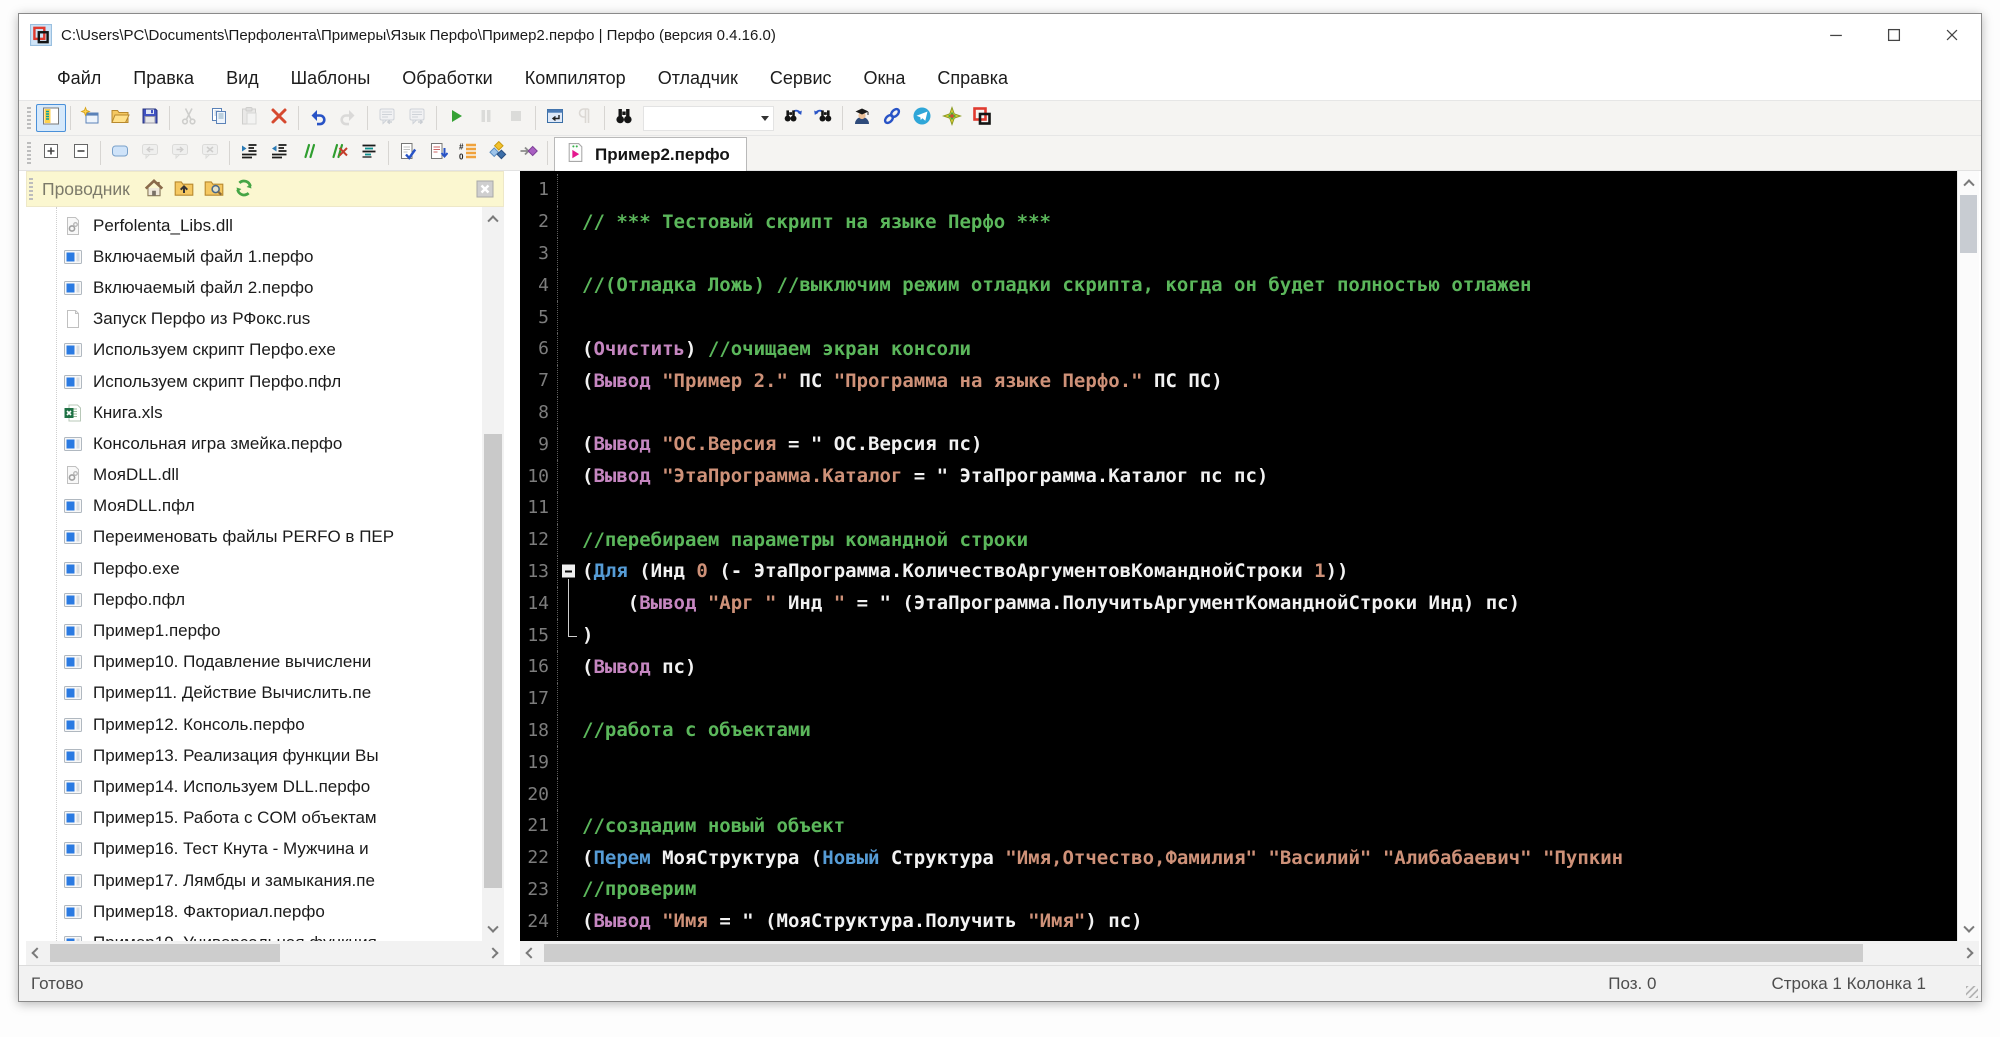 This screenshot has height=1037, width=2000. Describe the element at coordinates (90, 118) in the screenshot. I see `new-file-button` at that location.